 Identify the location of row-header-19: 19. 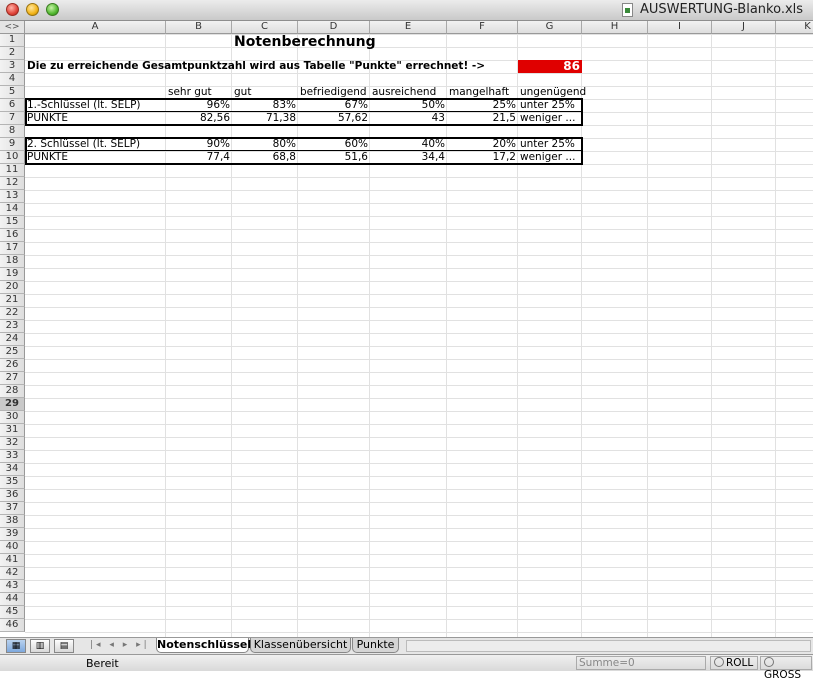
(12, 274).